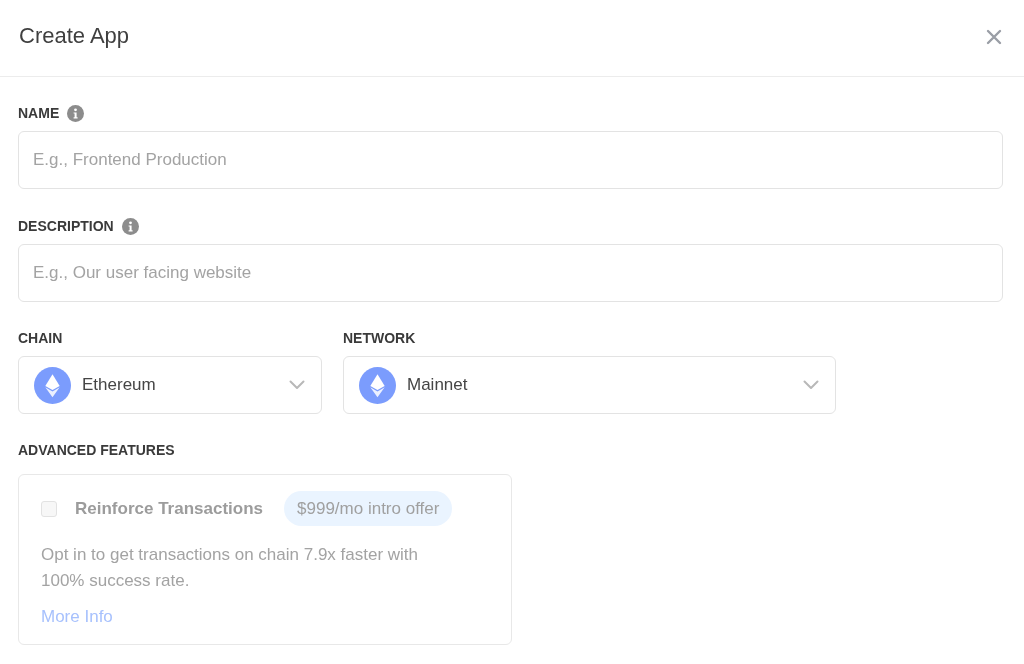 The height and width of the screenshot is (664, 1024). Describe the element at coordinates (510, 273) in the screenshot. I see `input-field: E.g., Our user facing website` at that location.